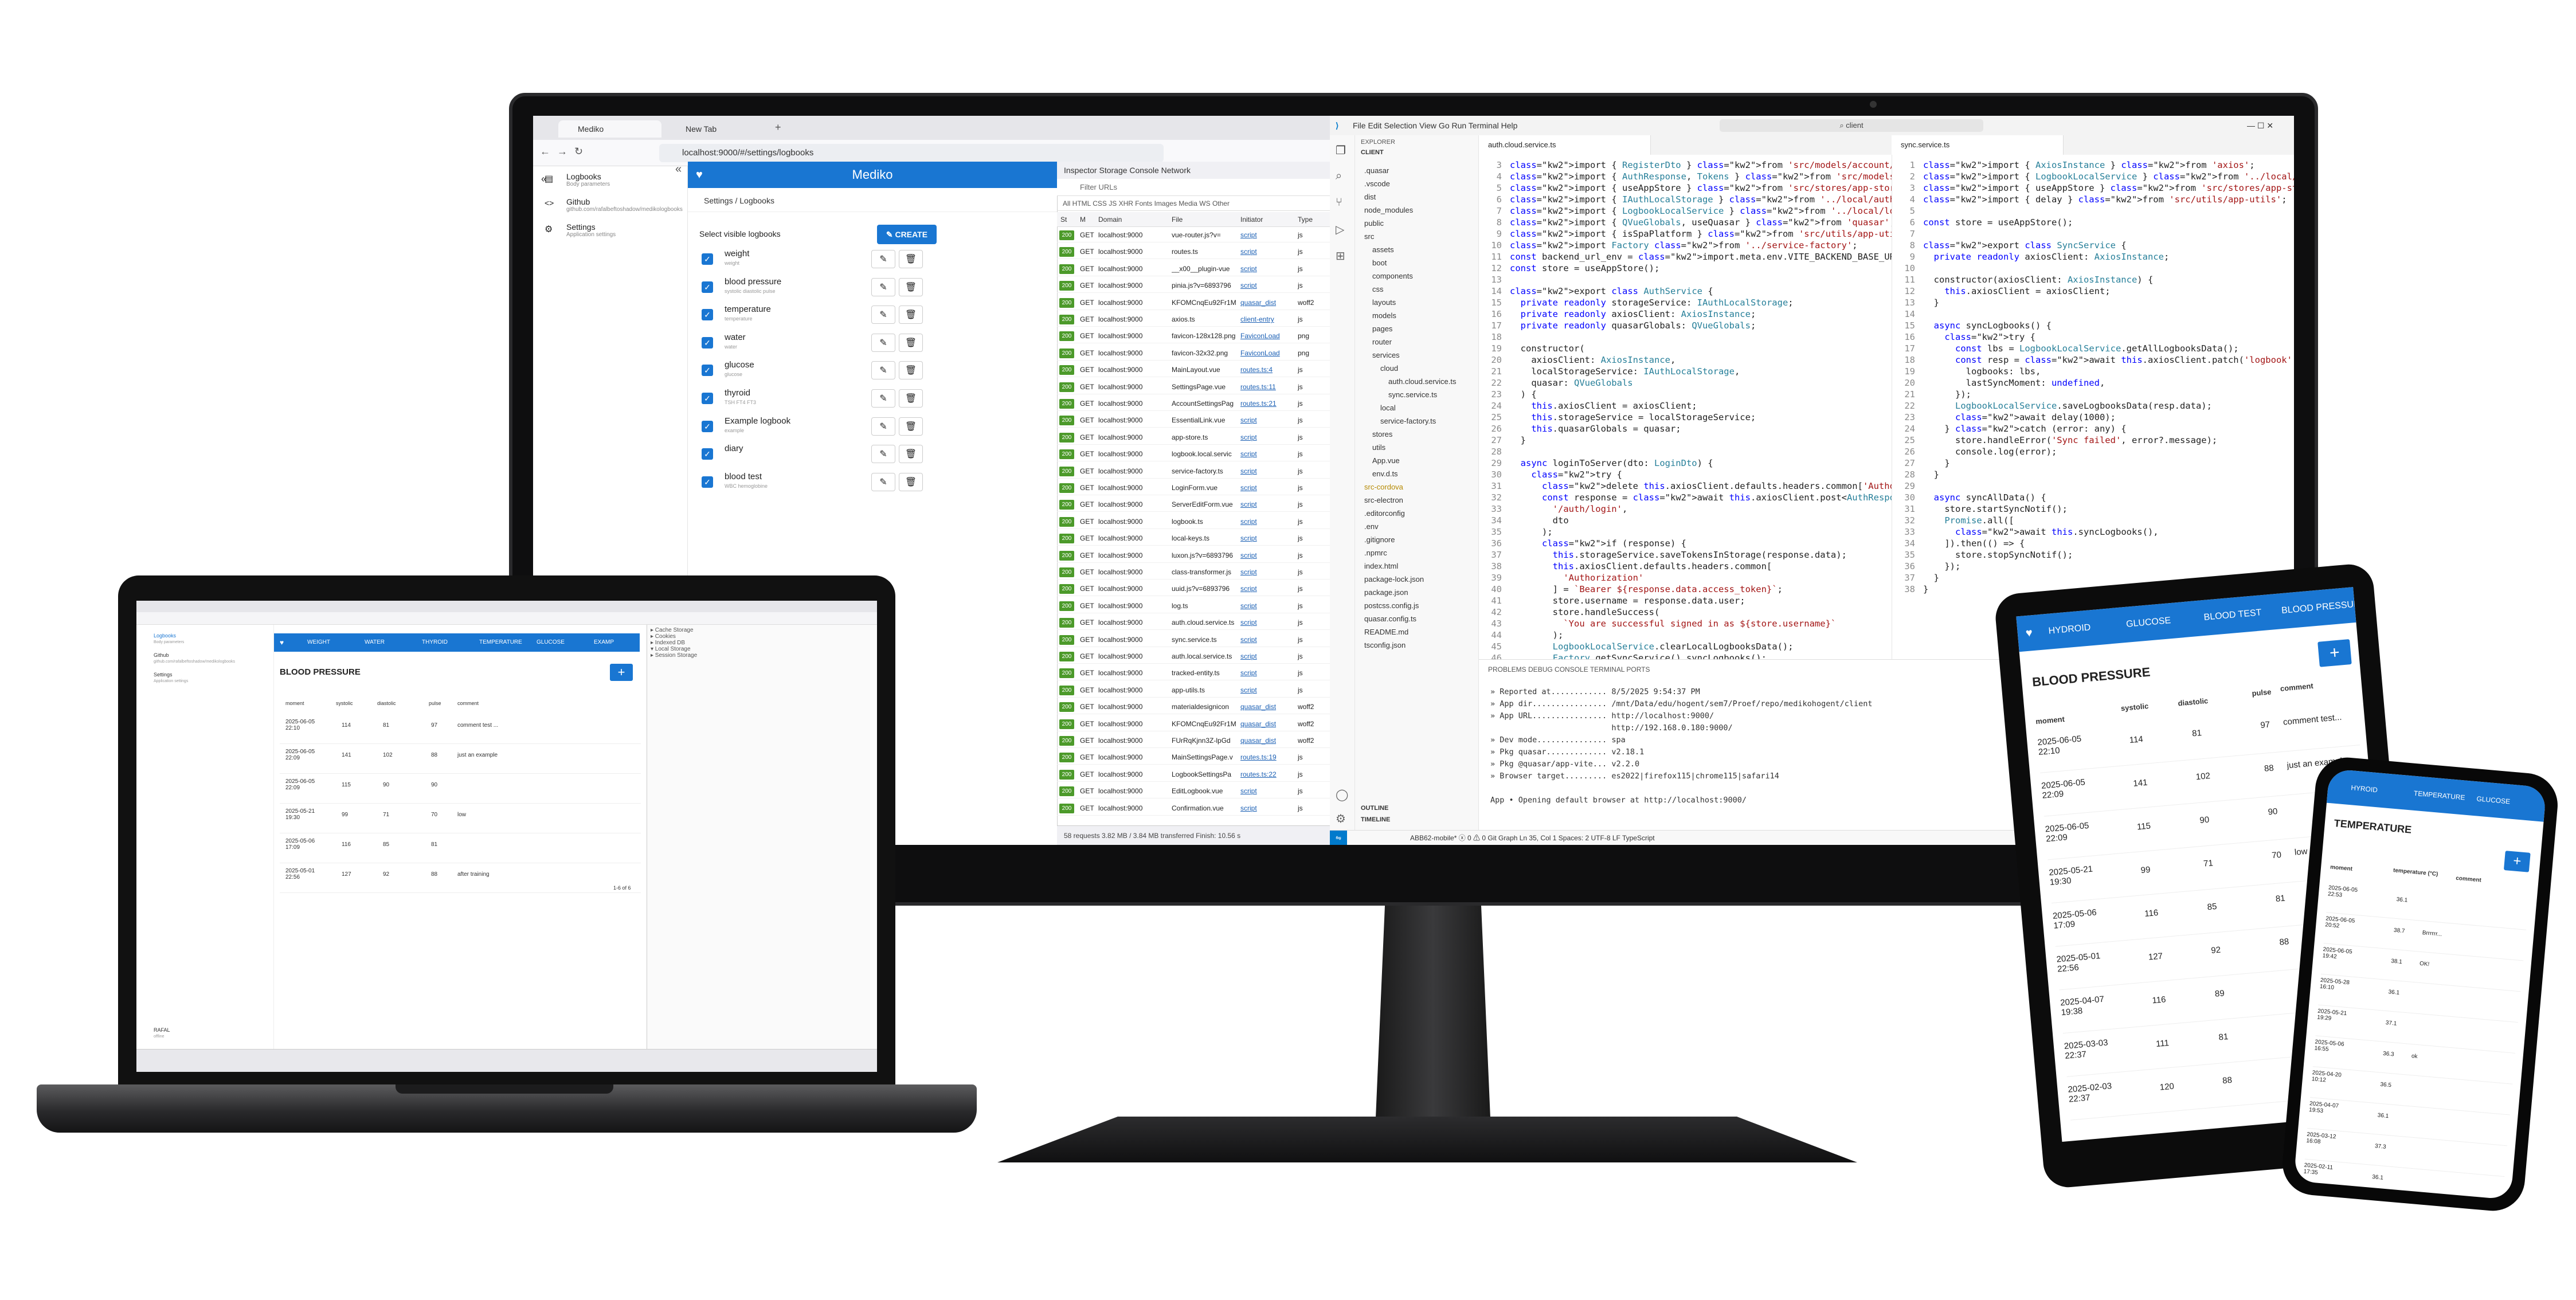 This screenshot has height=1300, width=2576. I want to click on col-comment: comment, so click(2468, 880).